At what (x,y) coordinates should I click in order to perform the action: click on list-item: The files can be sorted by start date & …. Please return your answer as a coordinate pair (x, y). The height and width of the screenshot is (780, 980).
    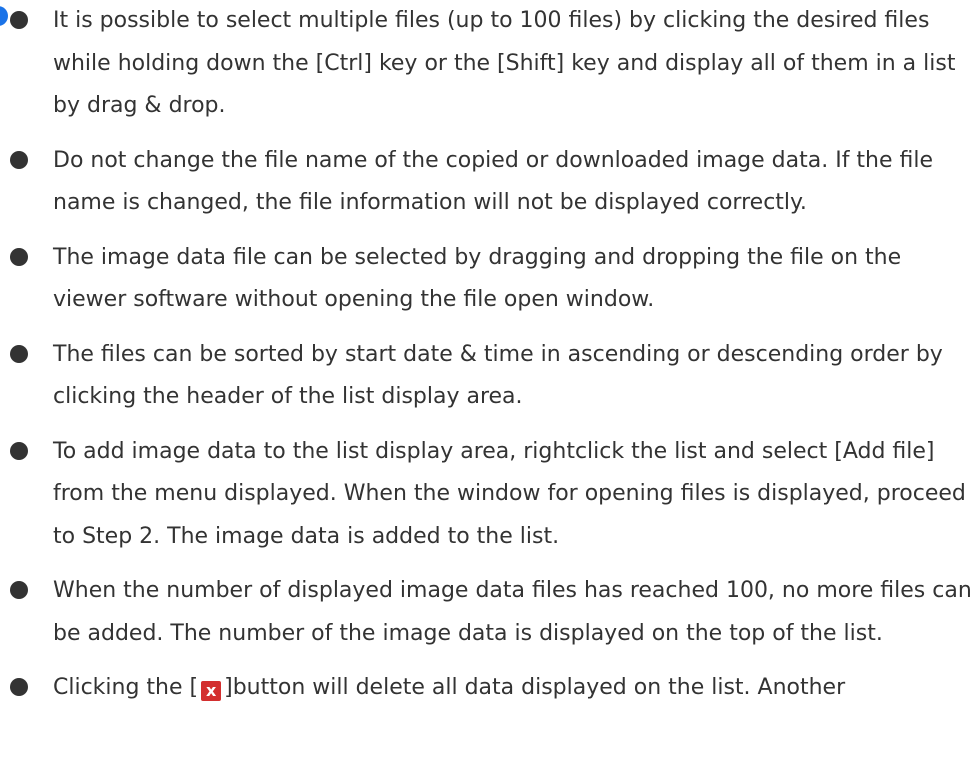
    Looking at the image, I should click on (490, 376).